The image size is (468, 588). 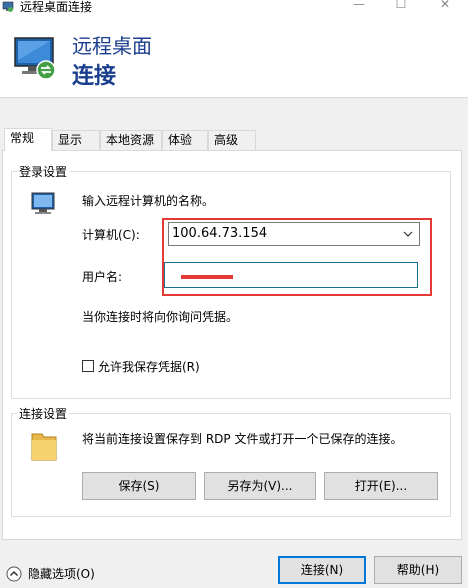 What do you see at coordinates (35, 58) in the screenshot?
I see `remote-desktop-monitor-icon` at bounding box center [35, 58].